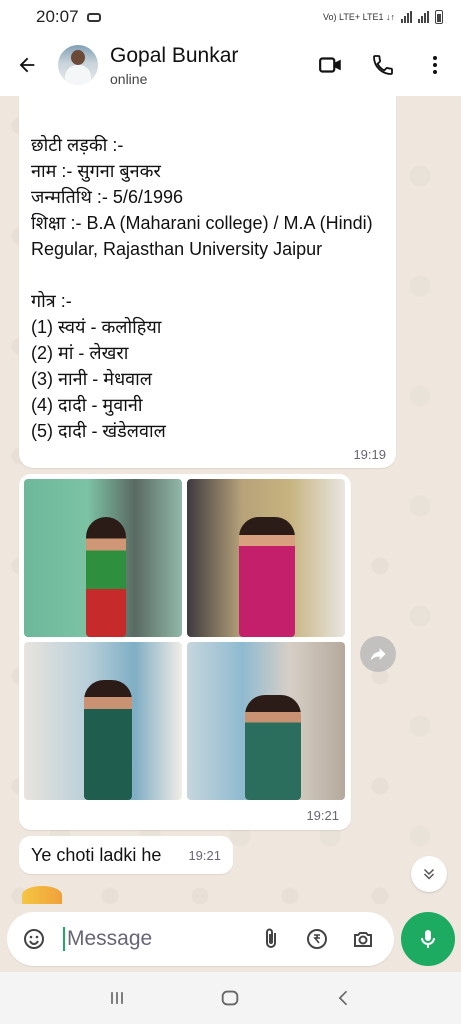 Image resolution: width=461 pixels, height=1024 pixels. Describe the element at coordinates (359, 17) in the screenshot. I see `network-label: Vo) LTE+ LTE1 ↓↑` at that location.